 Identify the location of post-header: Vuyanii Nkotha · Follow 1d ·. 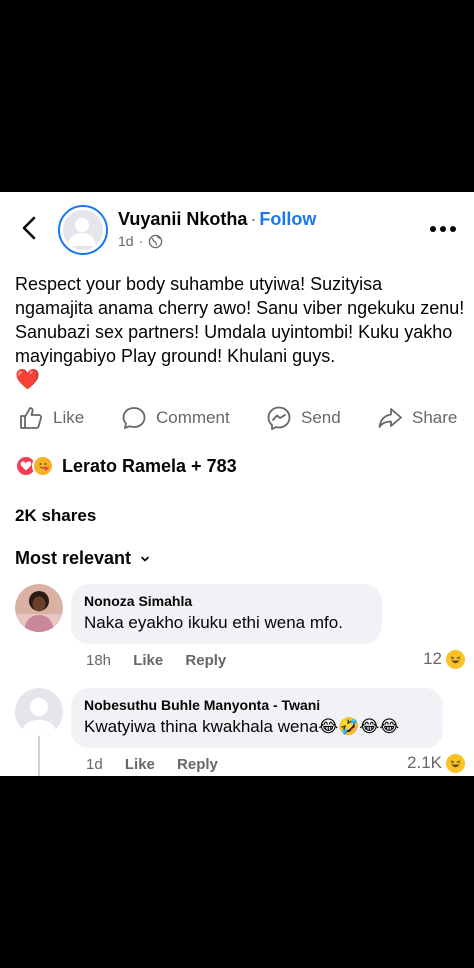
(237, 230).